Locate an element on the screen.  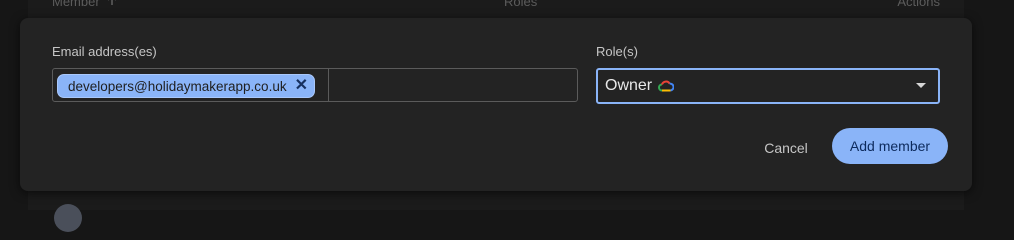
google-cloud-icon is located at coordinates (666, 86).